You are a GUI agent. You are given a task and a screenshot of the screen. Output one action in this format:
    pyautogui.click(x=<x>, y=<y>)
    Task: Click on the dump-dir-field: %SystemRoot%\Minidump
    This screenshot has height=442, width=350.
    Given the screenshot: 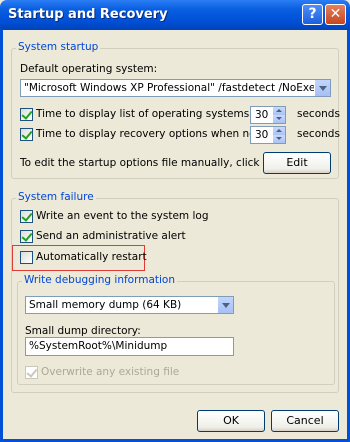 What is the action you would take?
    pyautogui.click(x=129, y=346)
    